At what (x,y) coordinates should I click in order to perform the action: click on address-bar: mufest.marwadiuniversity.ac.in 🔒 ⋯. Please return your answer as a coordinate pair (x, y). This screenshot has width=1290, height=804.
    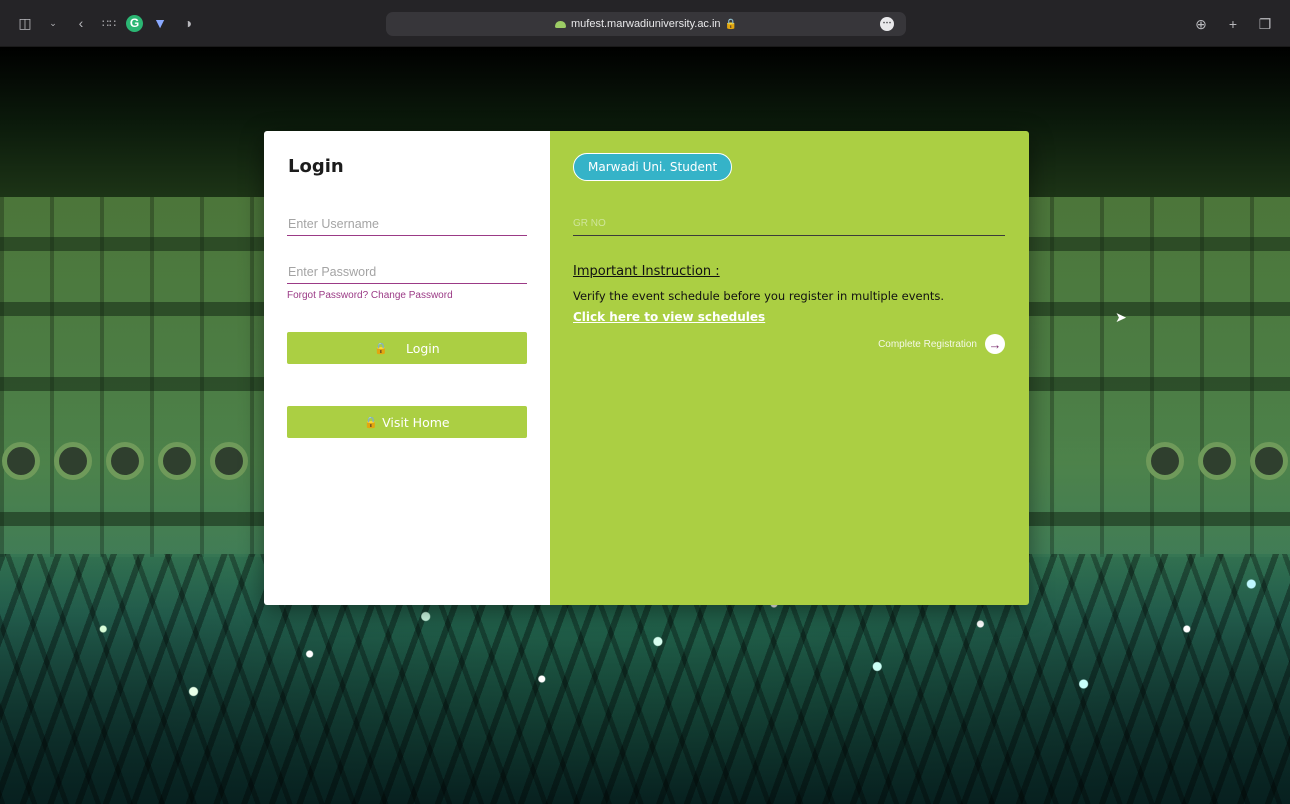
    Looking at the image, I should click on (646, 24).